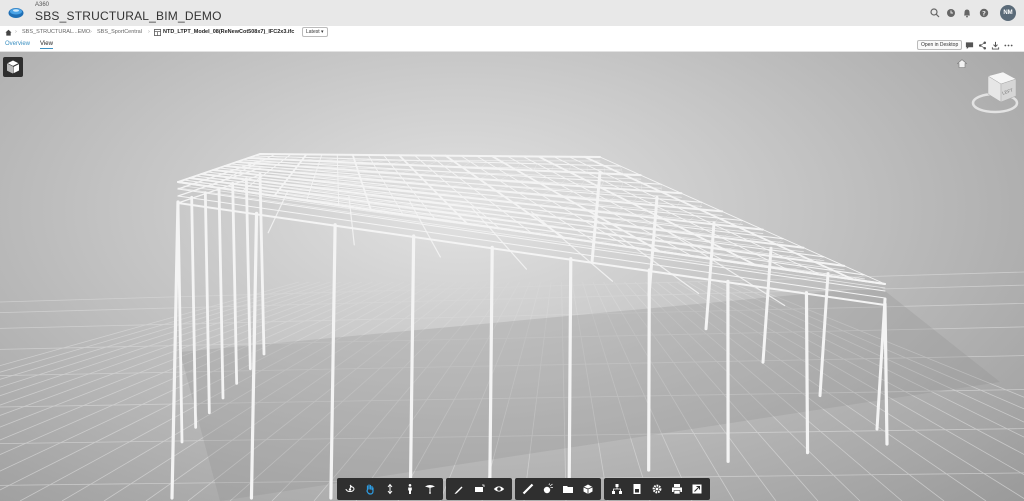 This screenshot has height=501, width=1024. I want to click on home-view-icon, so click(962, 63).